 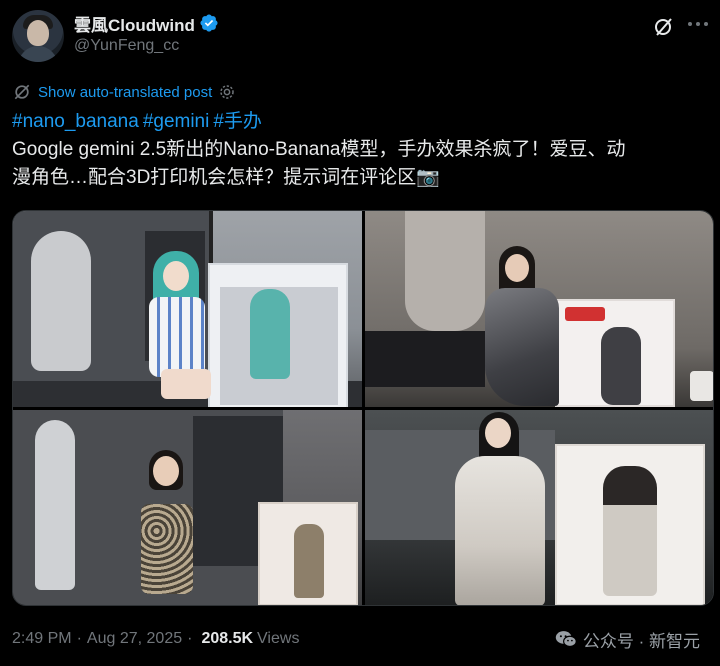 I want to click on auto-translate-label: Show auto-translated post, so click(x=125, y=92).